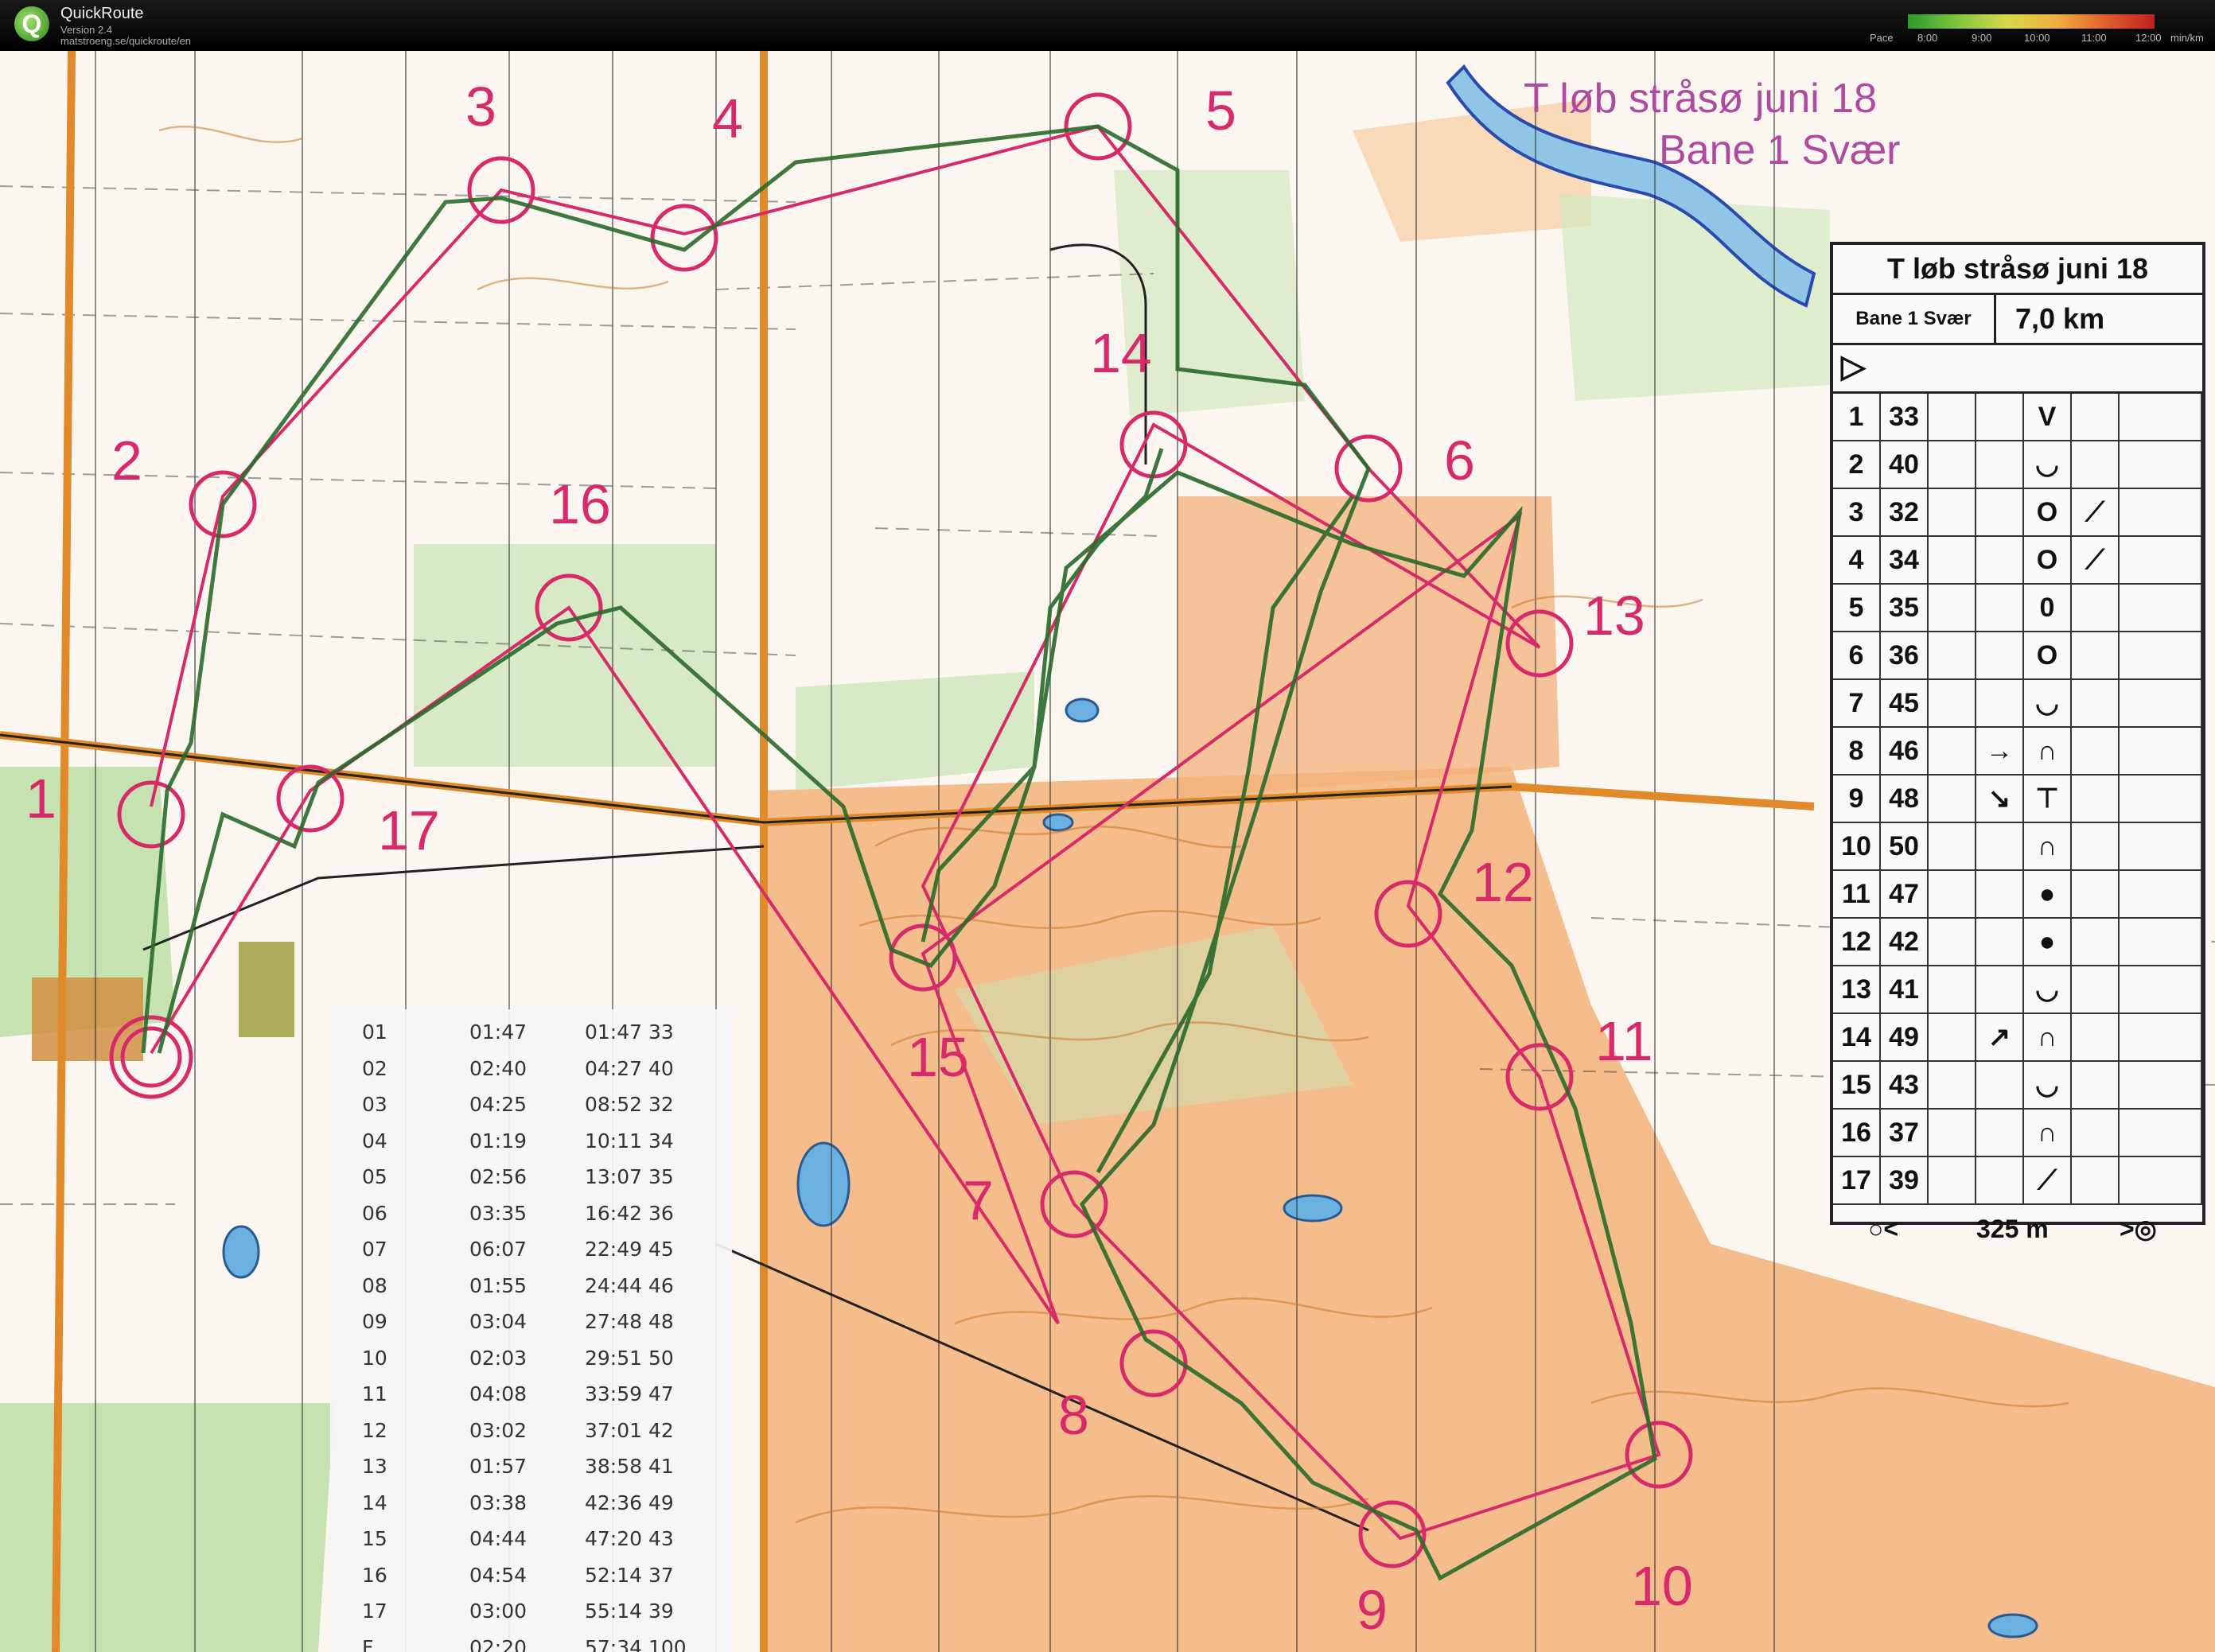 This screenshot has width=2215, height=1652. Describe the element at coordinates (2012, 1229) in the screenshot. I see `finish-distance: 325 m` at that location.